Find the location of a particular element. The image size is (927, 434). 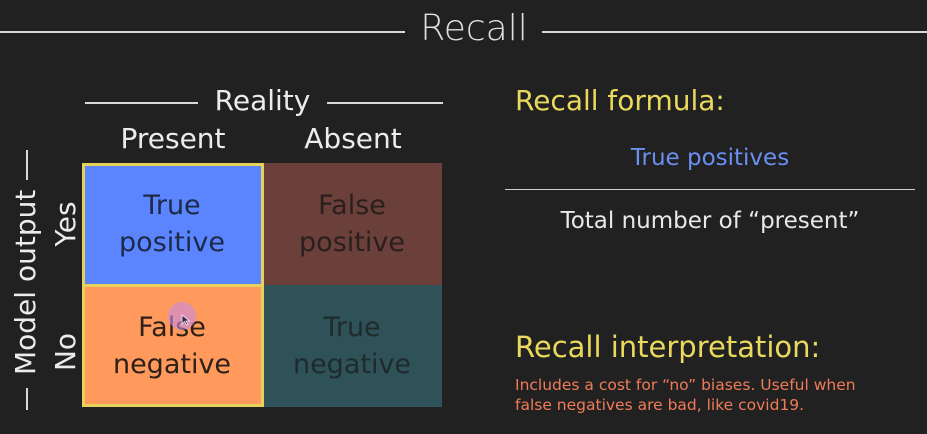

row-label-no: No is located at coordinates (65, 352).